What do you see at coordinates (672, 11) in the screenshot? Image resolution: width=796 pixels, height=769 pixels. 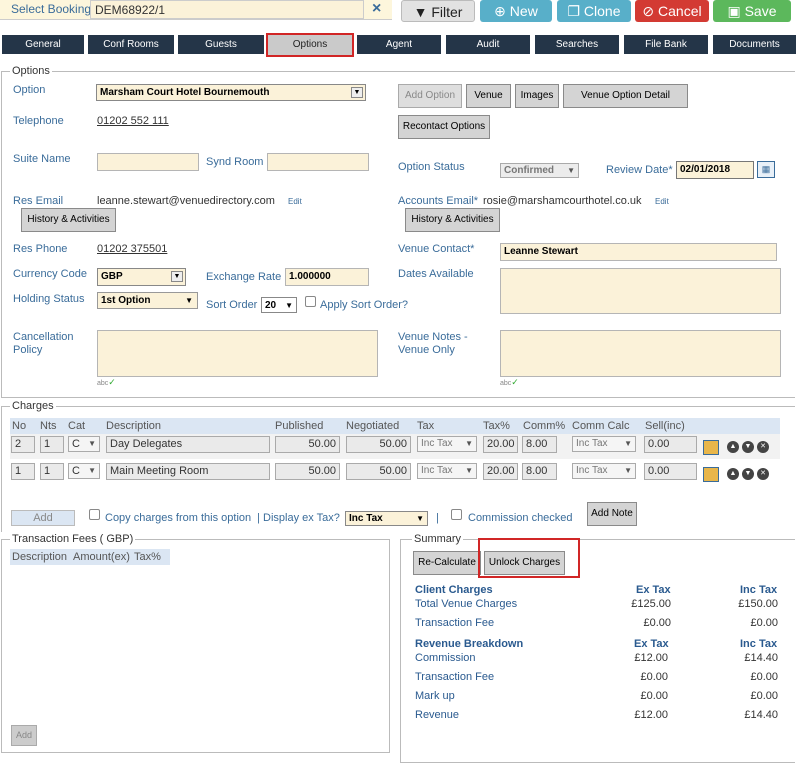 I see `cancel-button: ⊘ Cancel` at bounding box center [672, 11].